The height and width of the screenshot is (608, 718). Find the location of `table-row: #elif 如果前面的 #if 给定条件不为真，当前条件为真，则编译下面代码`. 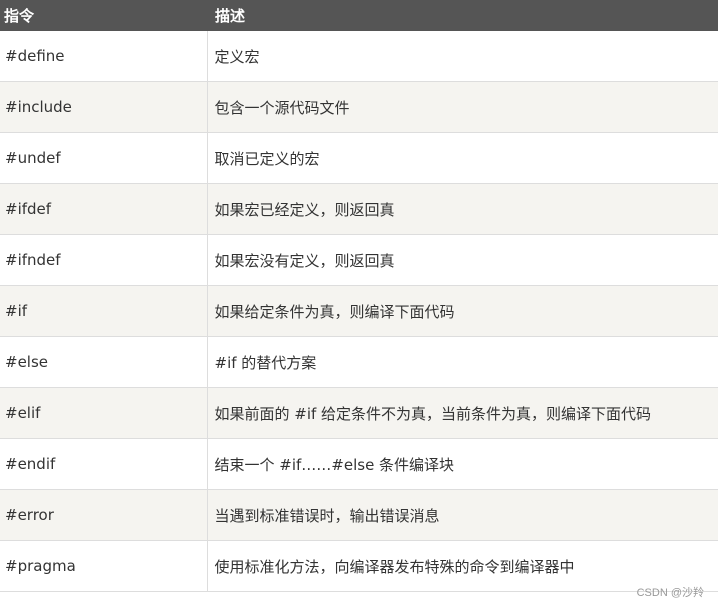

table-row: #elif 如果前面的 #if 给定条件不为真，当前条件为真，则编译下面代码 is located at coordinates (359, 413).